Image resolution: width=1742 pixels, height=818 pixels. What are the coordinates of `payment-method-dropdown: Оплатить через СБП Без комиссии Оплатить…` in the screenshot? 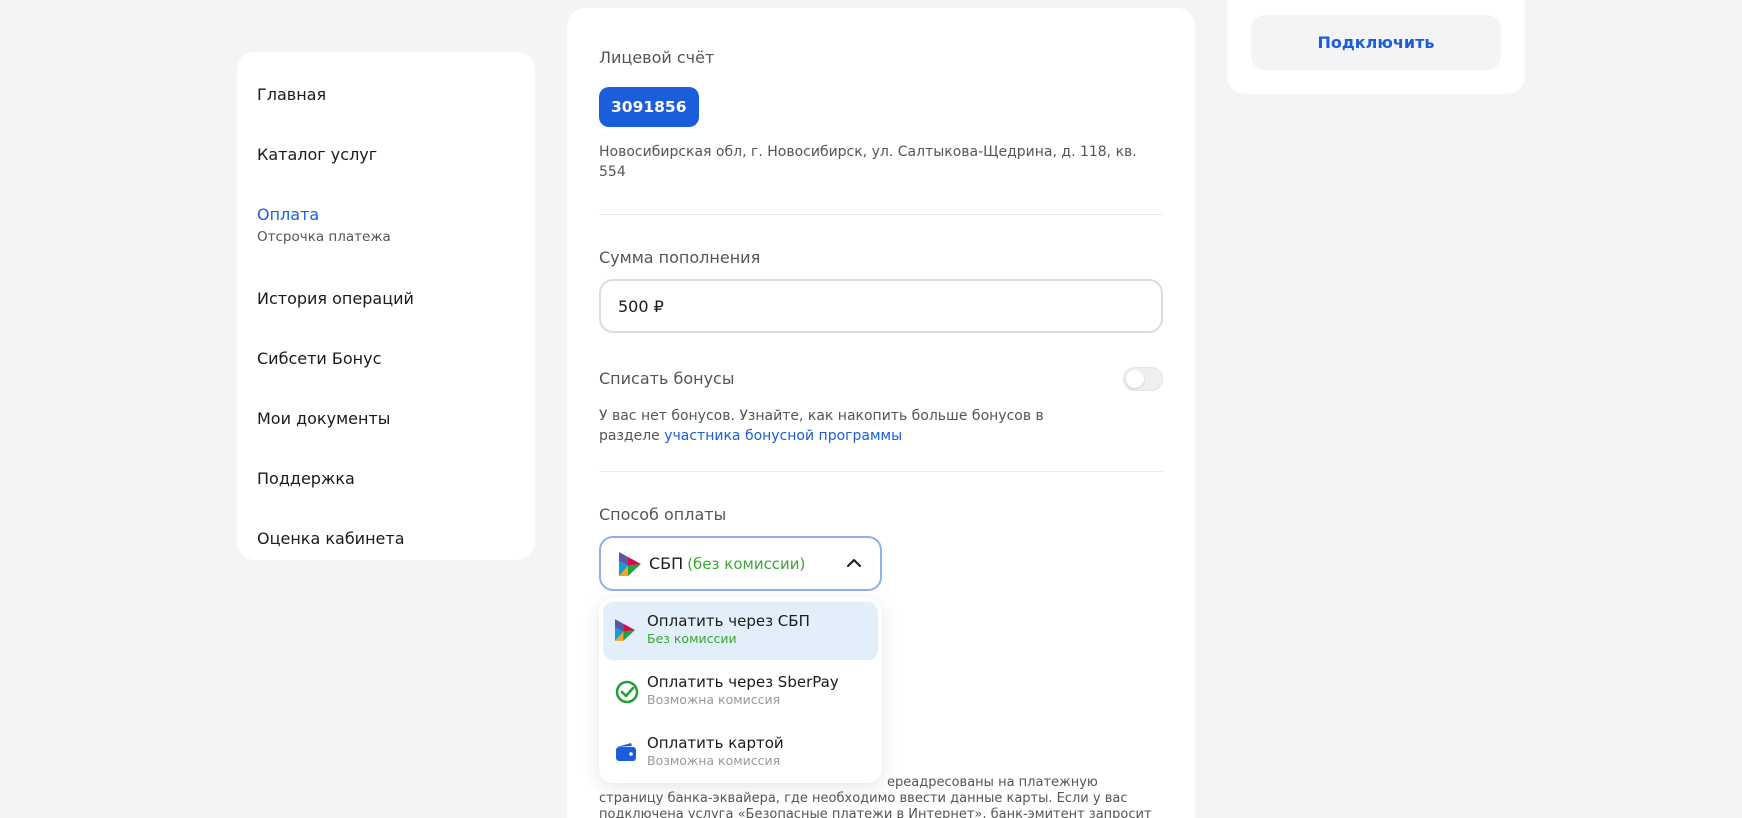 It's located at (740, 690).